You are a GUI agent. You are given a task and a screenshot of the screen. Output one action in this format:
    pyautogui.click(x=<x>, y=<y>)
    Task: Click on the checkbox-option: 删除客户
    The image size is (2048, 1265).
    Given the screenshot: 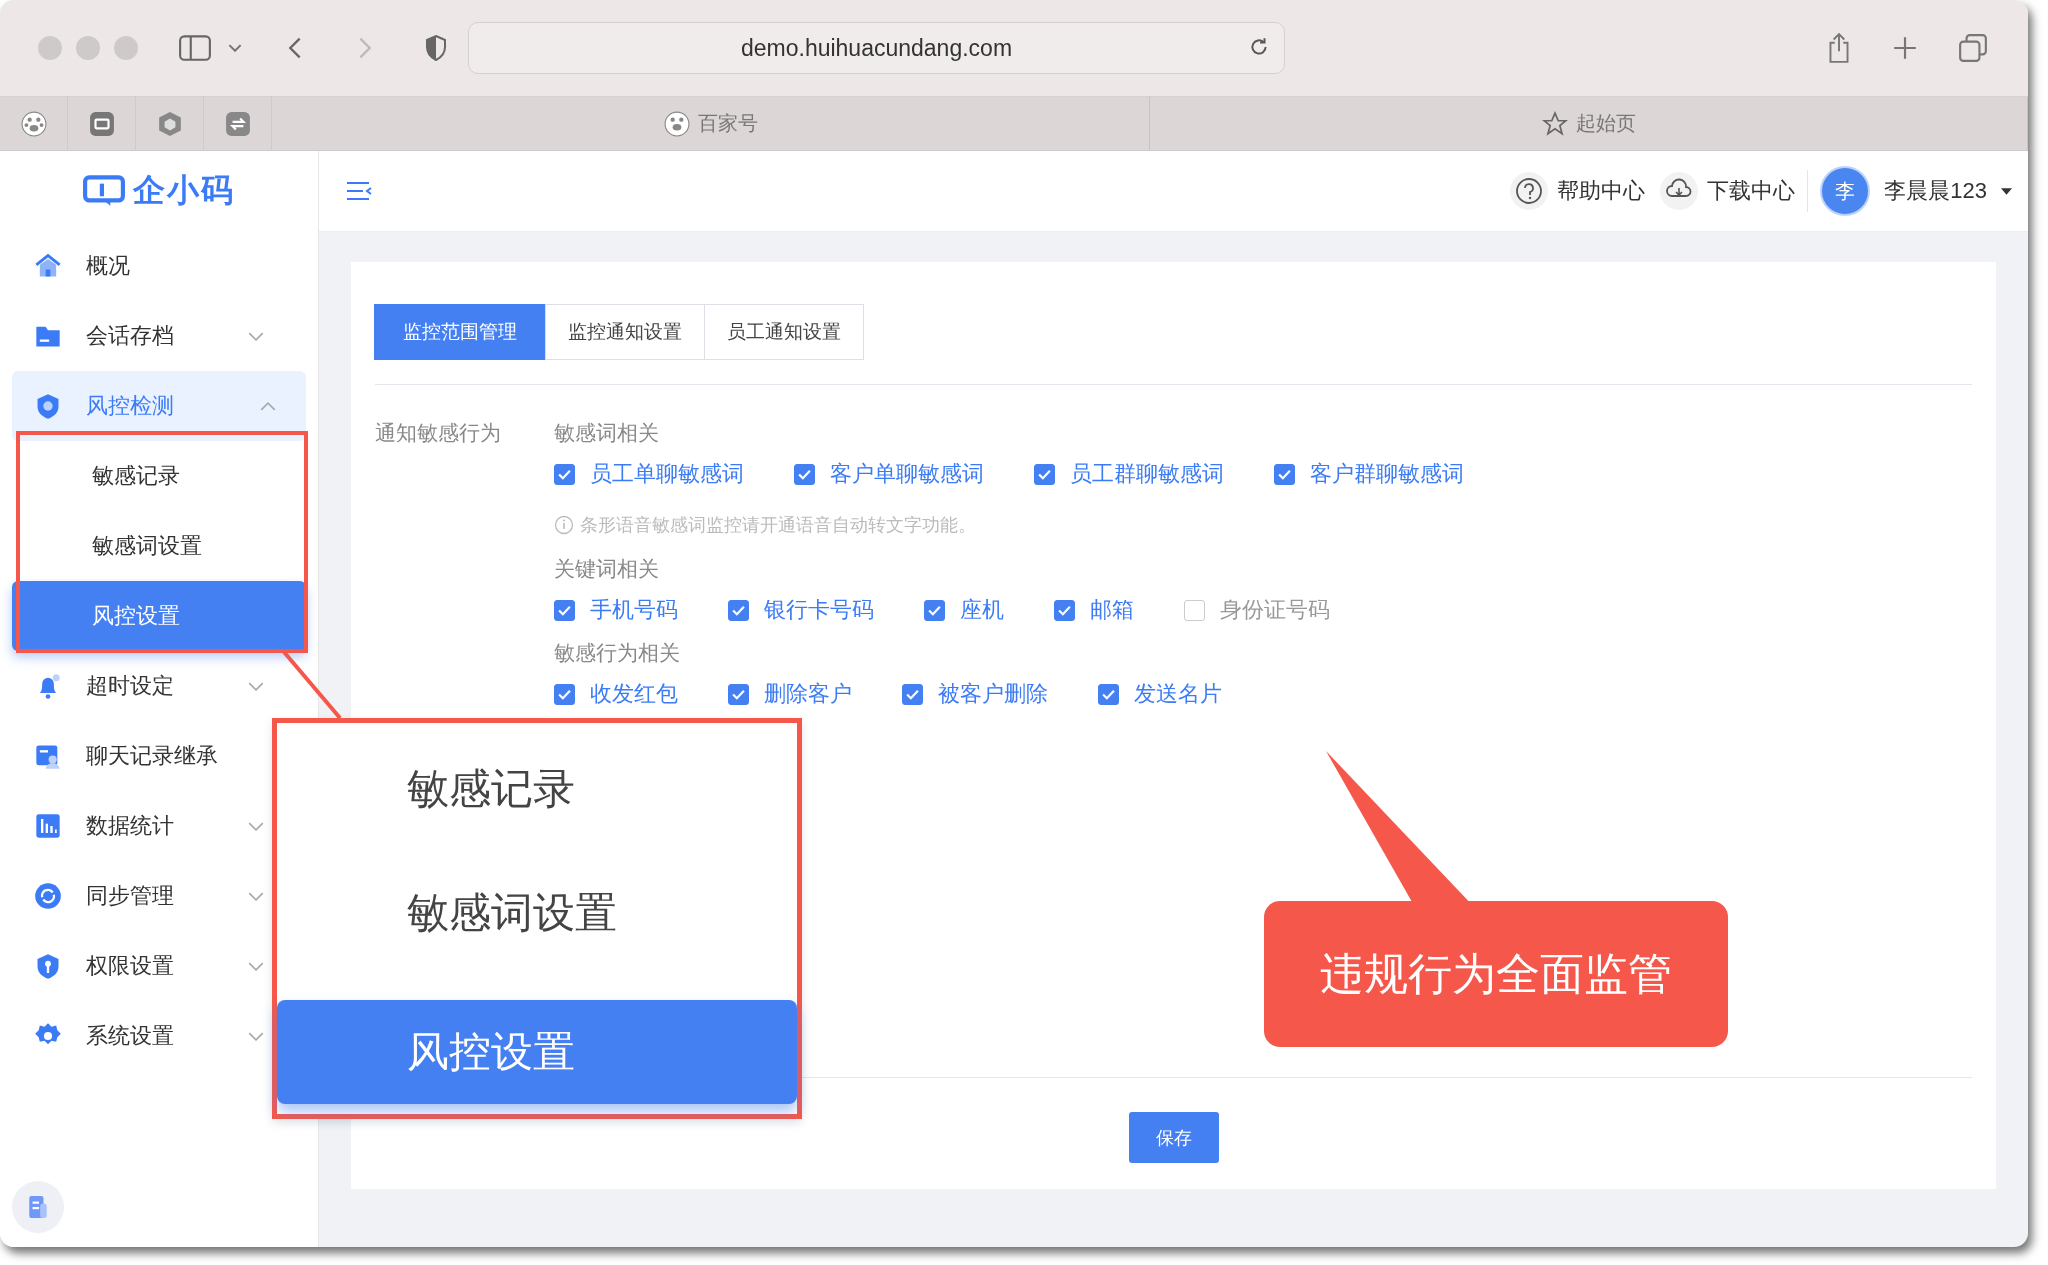 What is the action you would take?
    pyautogui.click(x=790, y=694)
    